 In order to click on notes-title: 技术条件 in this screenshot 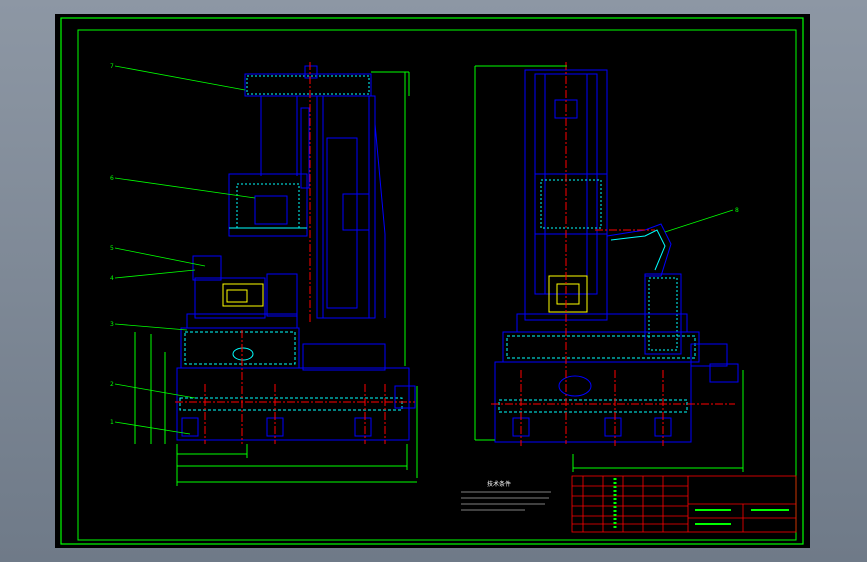, I will do `click(499, 484)`.